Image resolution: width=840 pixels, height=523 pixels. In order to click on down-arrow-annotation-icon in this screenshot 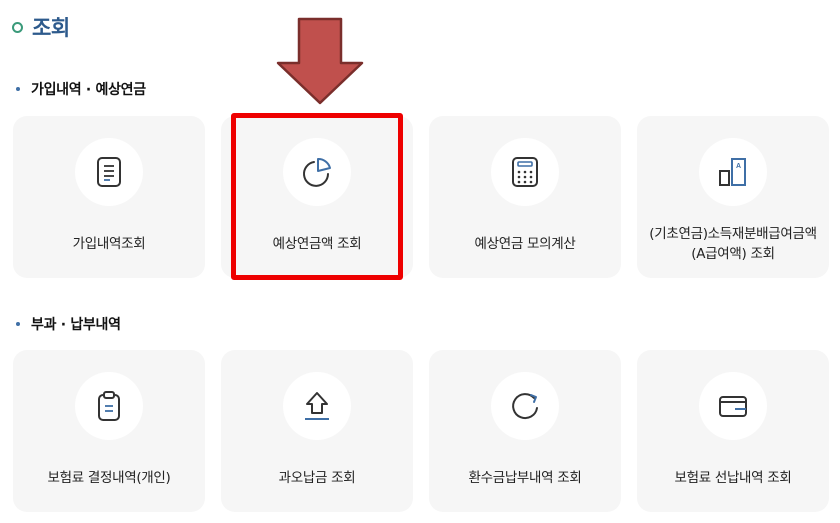, I will do `click(320, 61)`.